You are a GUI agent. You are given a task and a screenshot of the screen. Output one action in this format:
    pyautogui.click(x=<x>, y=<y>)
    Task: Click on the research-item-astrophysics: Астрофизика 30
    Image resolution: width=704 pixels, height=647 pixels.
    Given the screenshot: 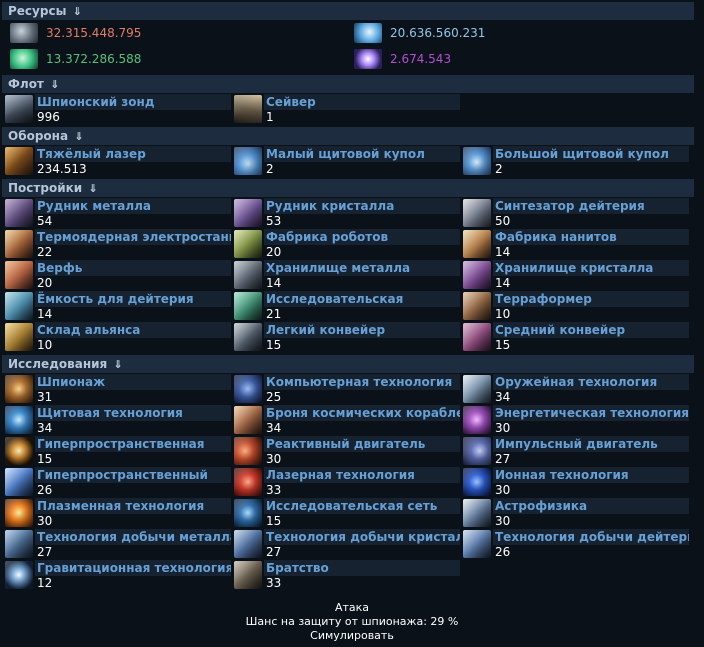 What is the action you would take?
    pyautogui.click(x=576, y=513)
    